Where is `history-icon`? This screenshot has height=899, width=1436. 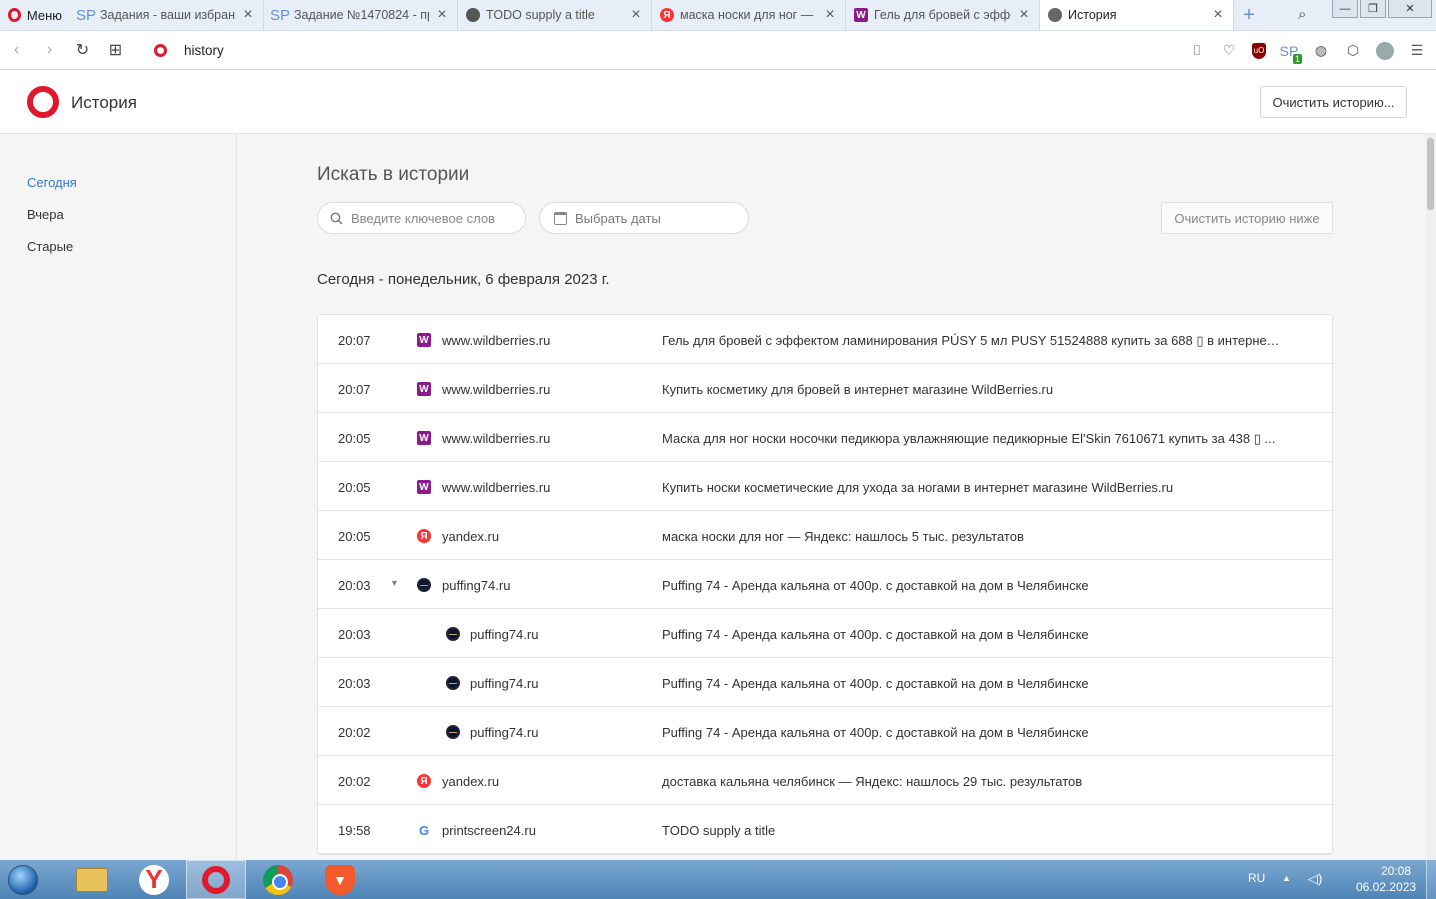
history-icon is located at coordinates (1055, 15).